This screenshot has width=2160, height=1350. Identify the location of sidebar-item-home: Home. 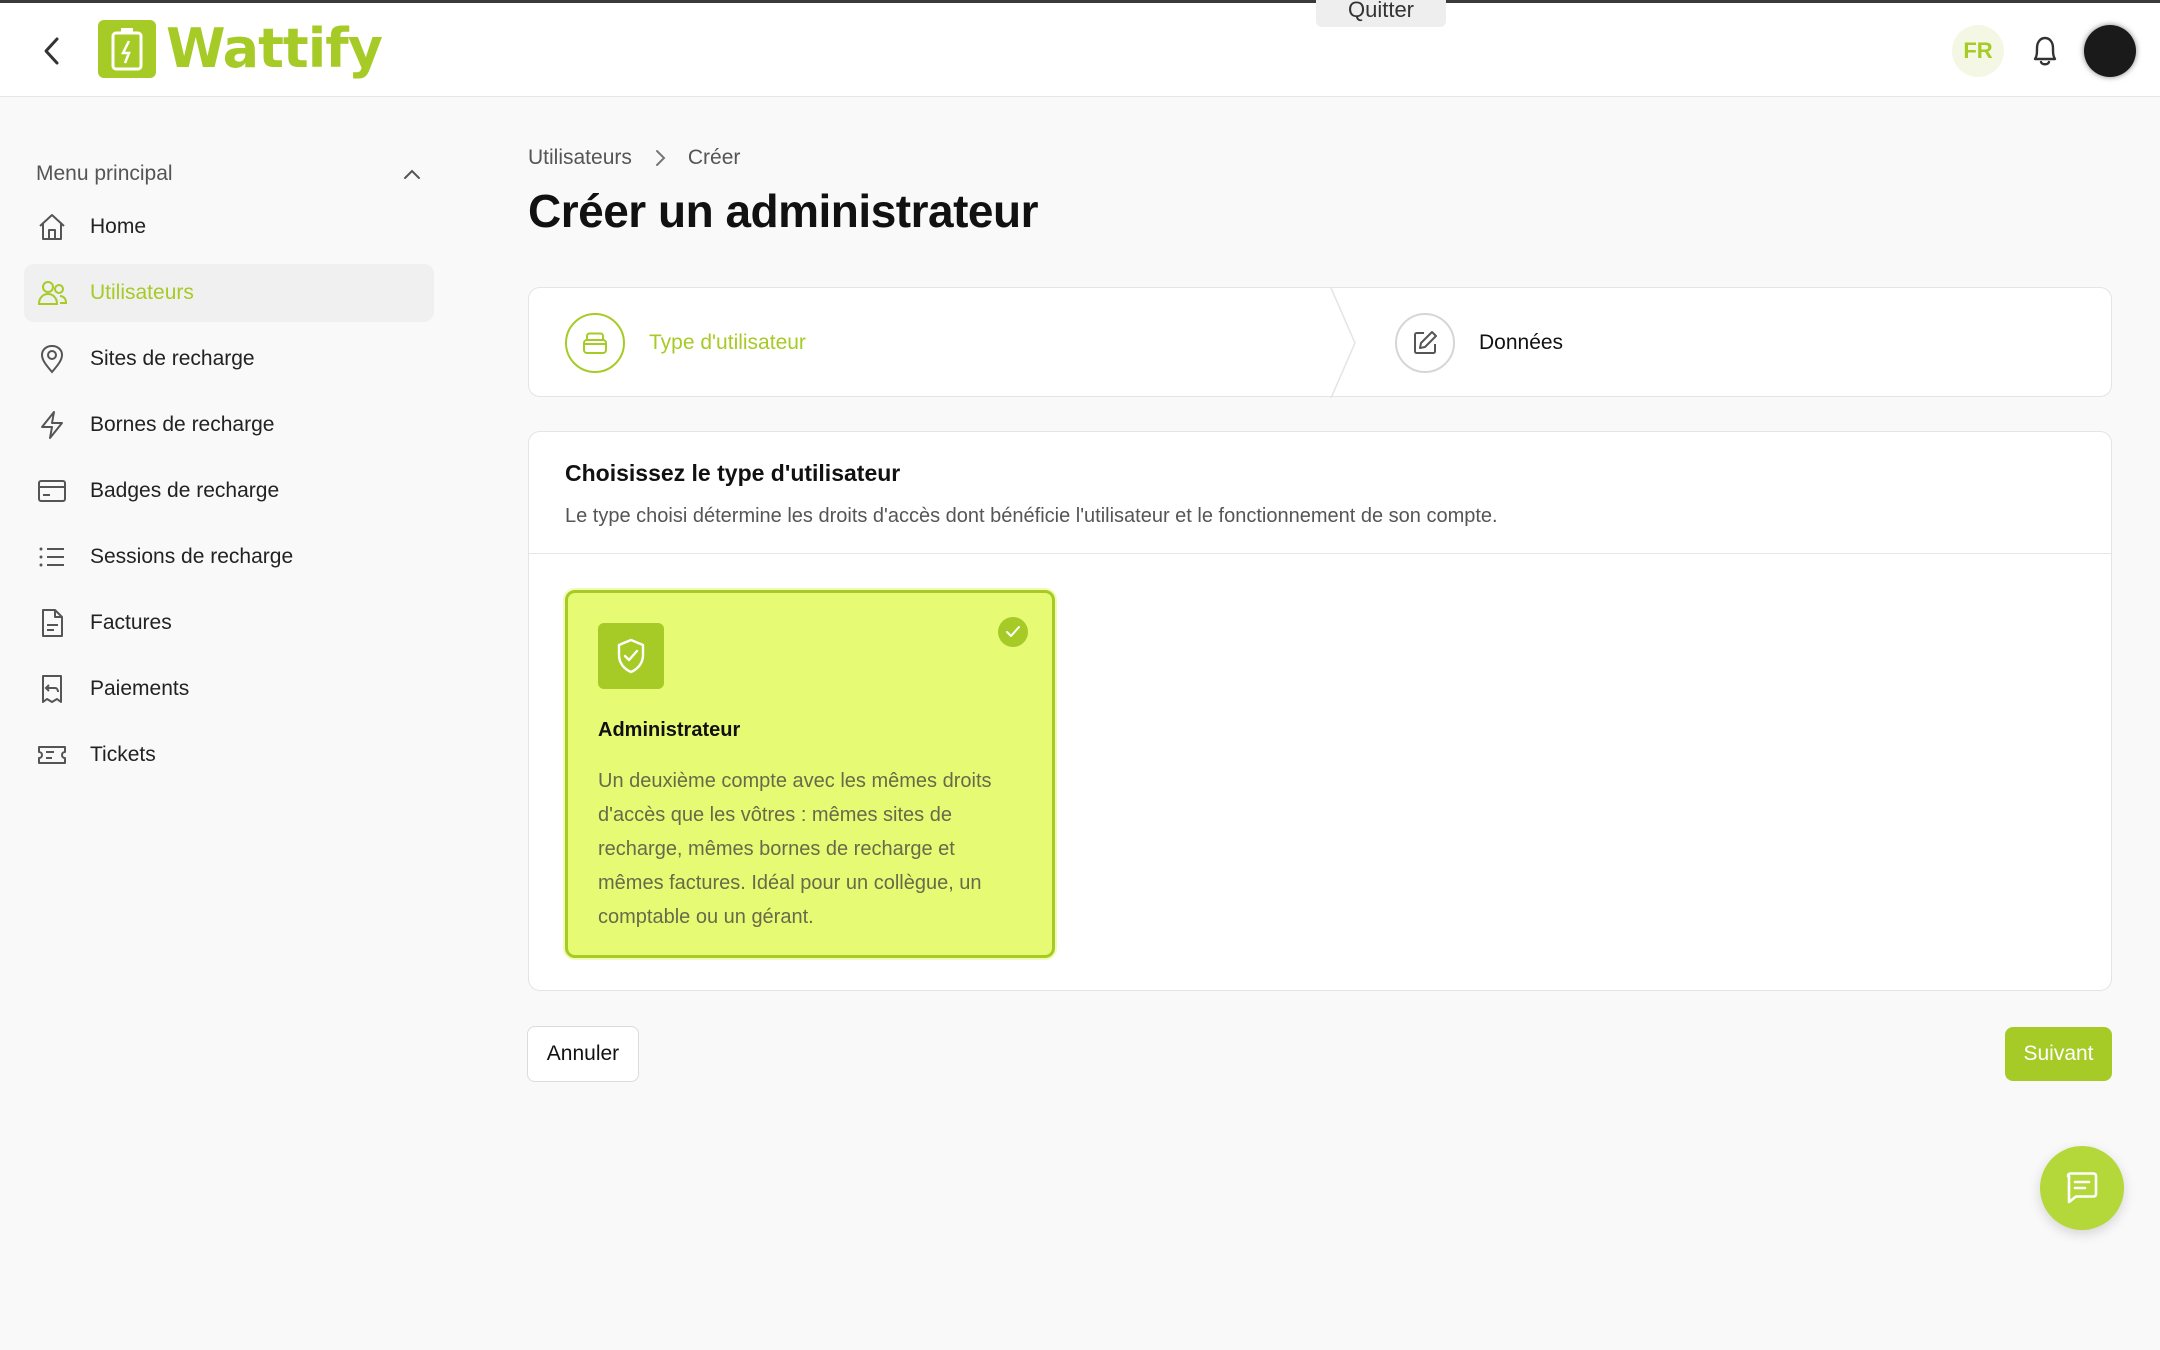
(229, 227).